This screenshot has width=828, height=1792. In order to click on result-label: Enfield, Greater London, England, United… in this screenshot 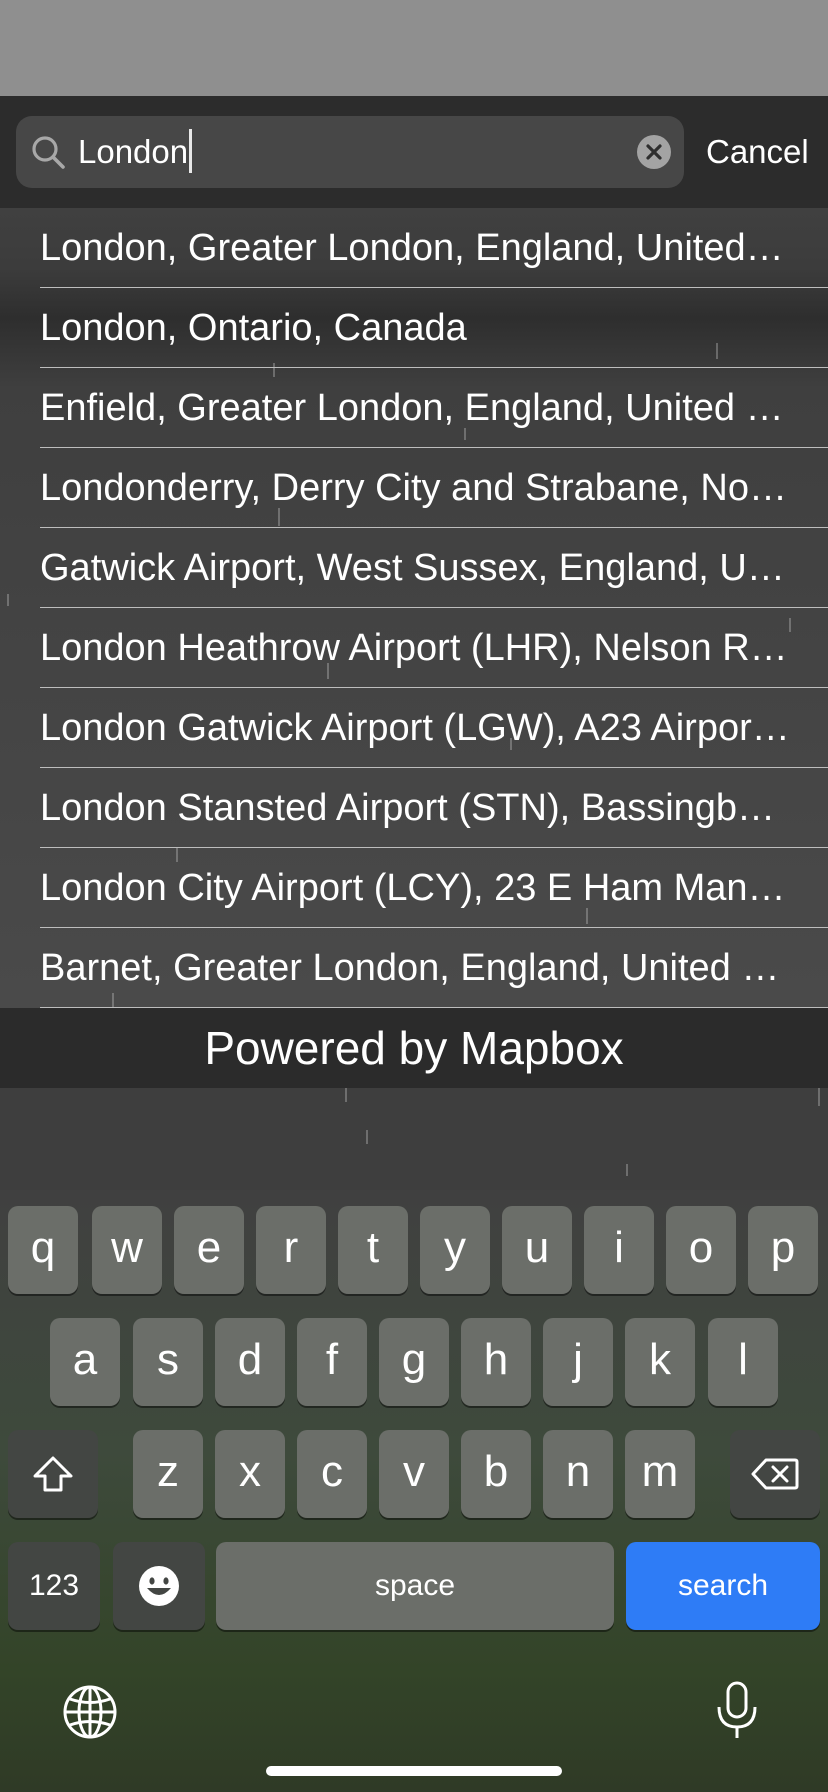, I will do `click(415, 408)`.